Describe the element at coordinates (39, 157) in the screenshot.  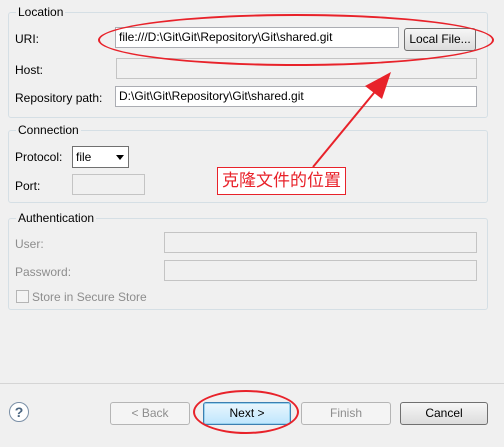
I see `protocol-label: Protocol:` at that location.